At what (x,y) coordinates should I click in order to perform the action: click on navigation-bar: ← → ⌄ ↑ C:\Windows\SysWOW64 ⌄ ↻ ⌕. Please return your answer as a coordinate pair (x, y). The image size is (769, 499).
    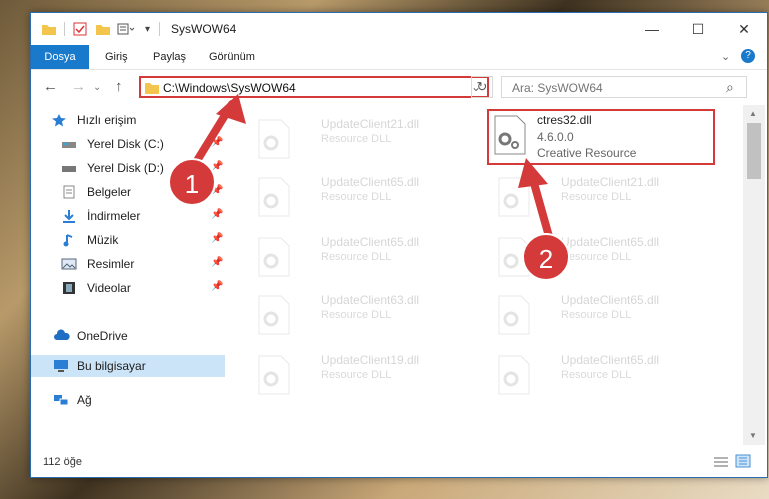
    Looking at the image, I should click on (399, 87).